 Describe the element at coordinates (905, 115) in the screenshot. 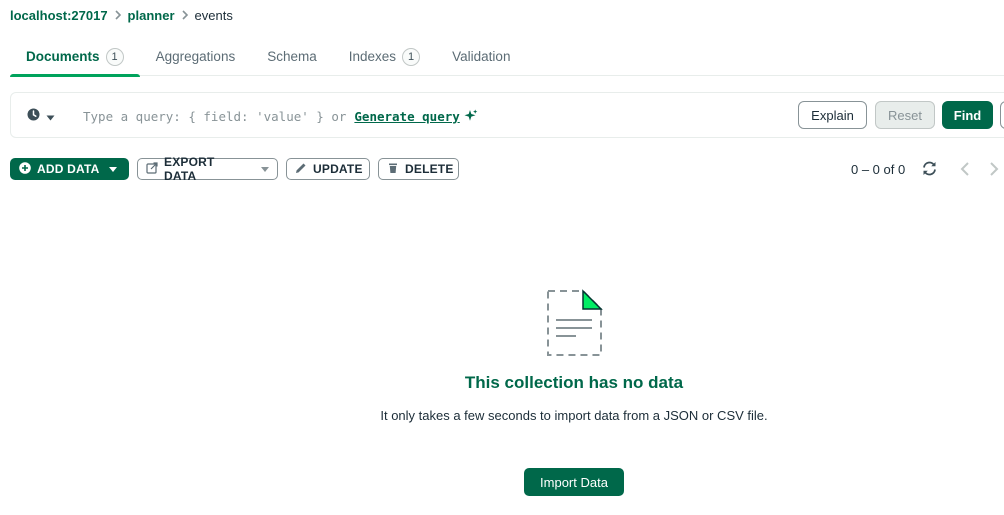

I see `reset-button: Reset` at that location.